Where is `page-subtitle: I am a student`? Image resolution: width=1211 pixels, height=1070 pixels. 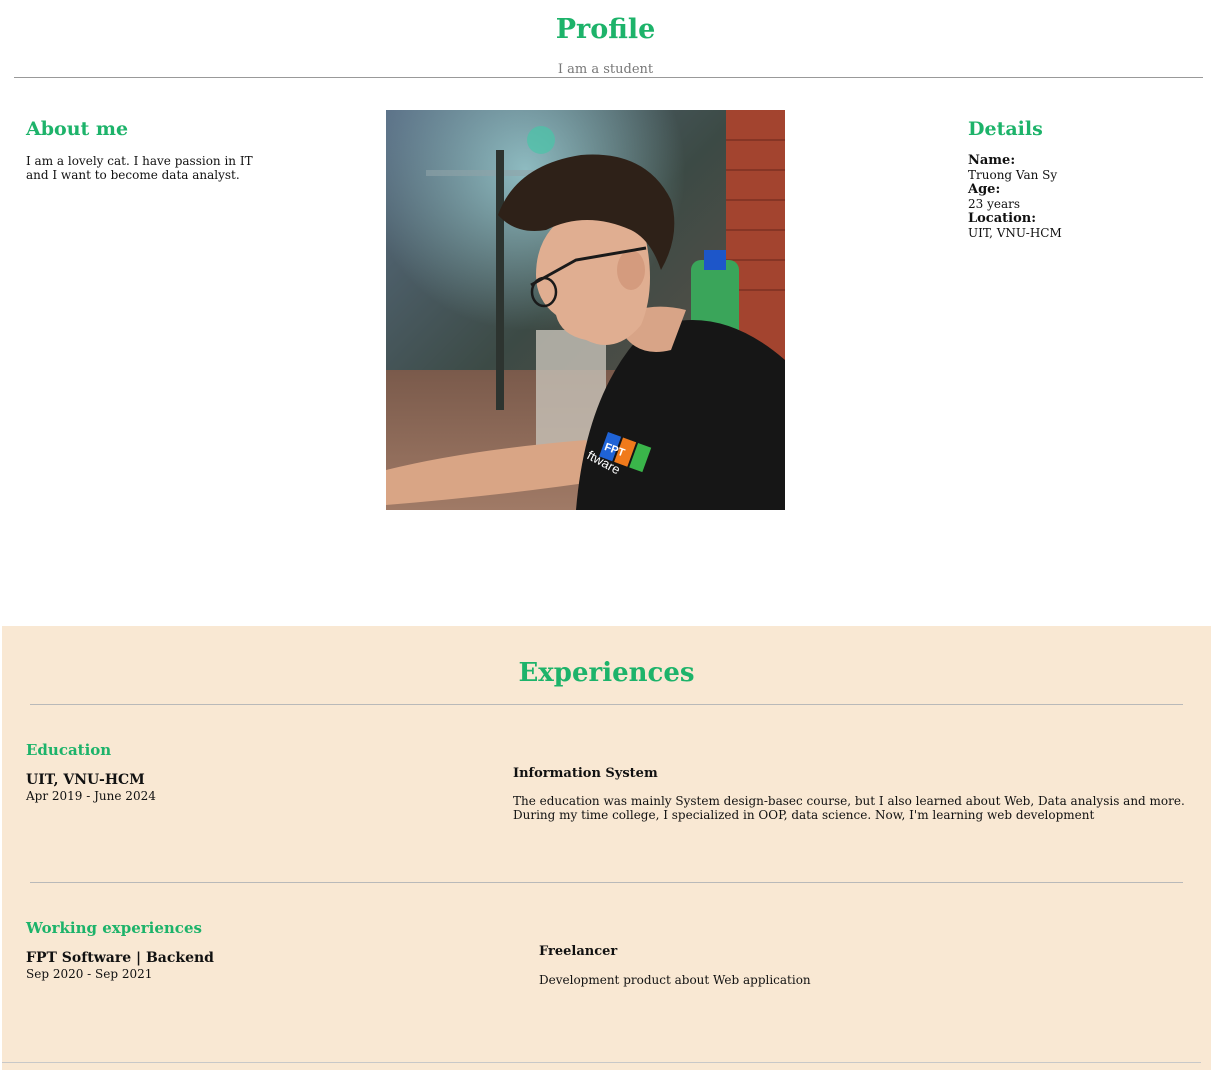
page-subtitle: I am a student is located at coordinates (605, 69).